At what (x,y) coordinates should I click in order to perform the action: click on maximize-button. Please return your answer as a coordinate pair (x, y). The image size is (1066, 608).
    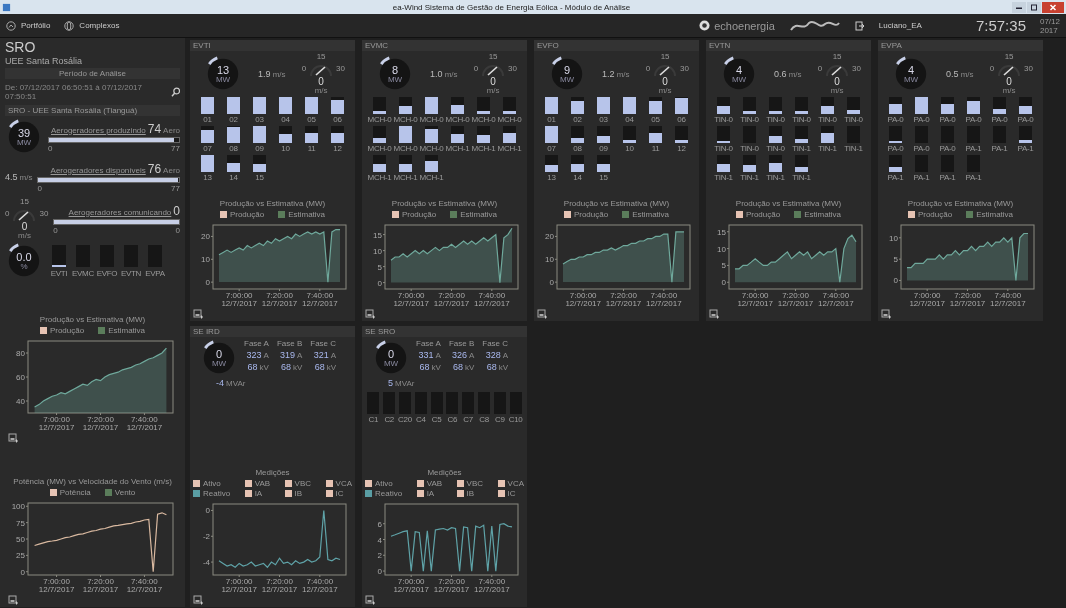
    Looking at the image, I should click on (1034, 7).